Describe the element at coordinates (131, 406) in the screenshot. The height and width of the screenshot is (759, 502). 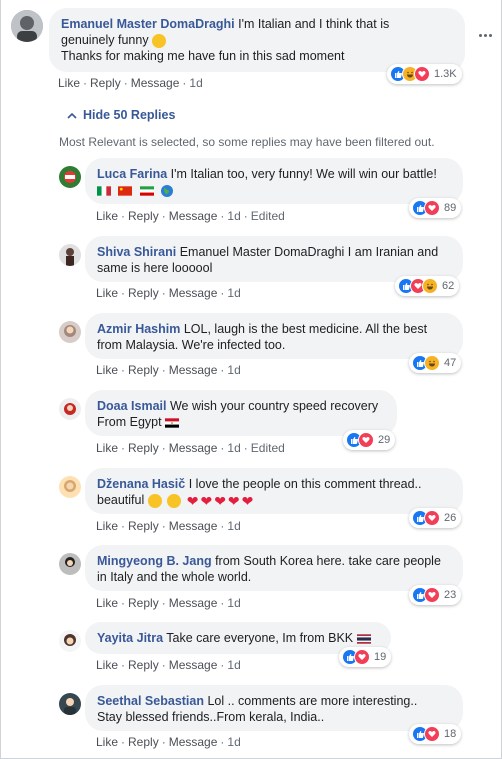
I see `reply-author: Doaa Ismail` at that location.